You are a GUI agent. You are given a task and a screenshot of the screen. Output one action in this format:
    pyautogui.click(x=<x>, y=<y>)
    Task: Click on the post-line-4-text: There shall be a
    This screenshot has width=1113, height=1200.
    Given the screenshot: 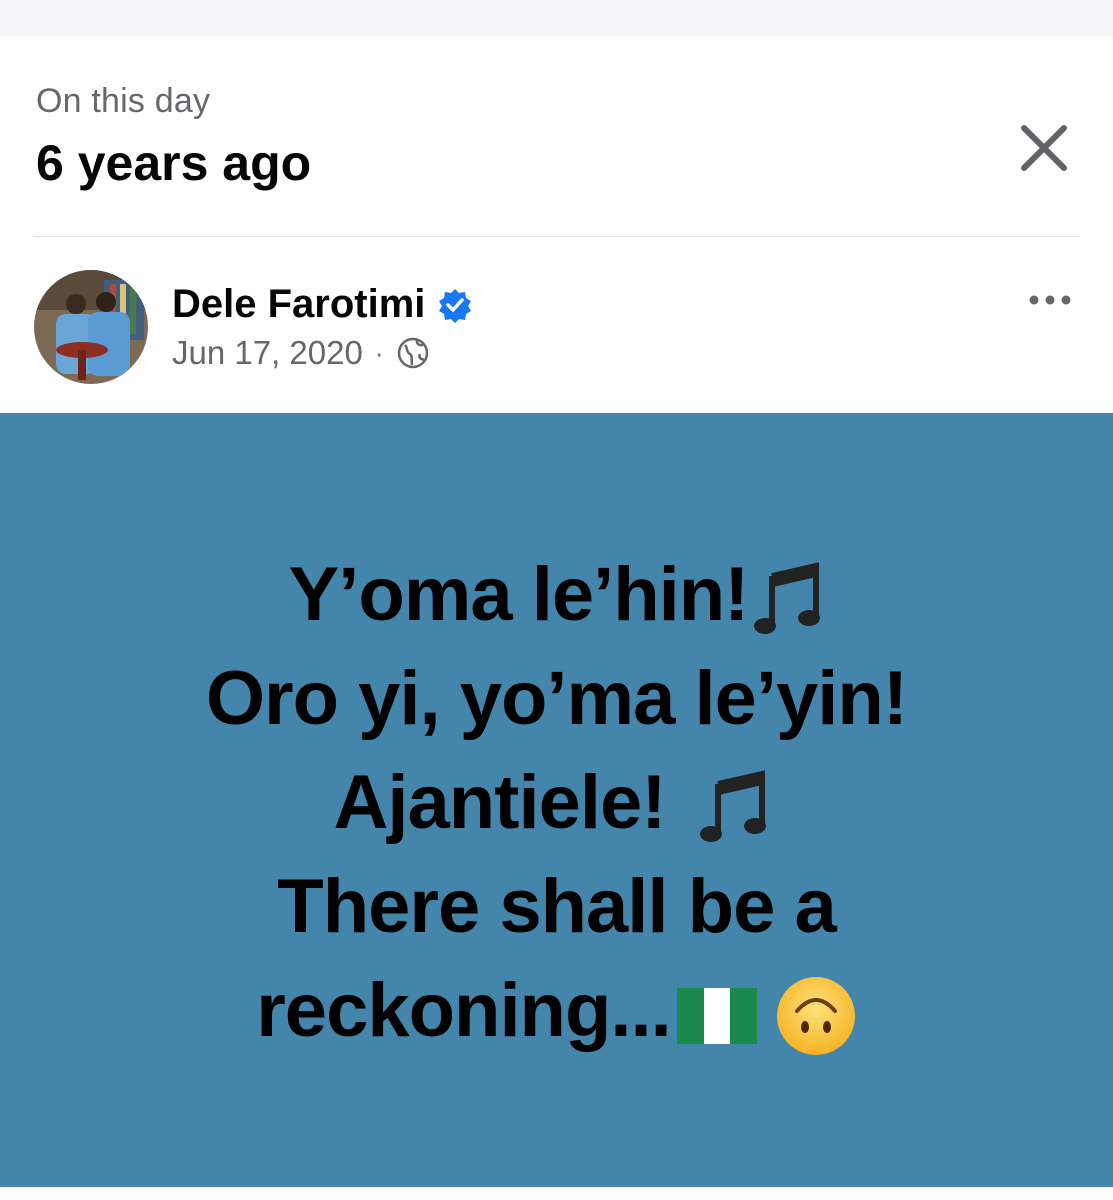 What is the action you would take?
    pyautogui.click(x=556, y=906)
    